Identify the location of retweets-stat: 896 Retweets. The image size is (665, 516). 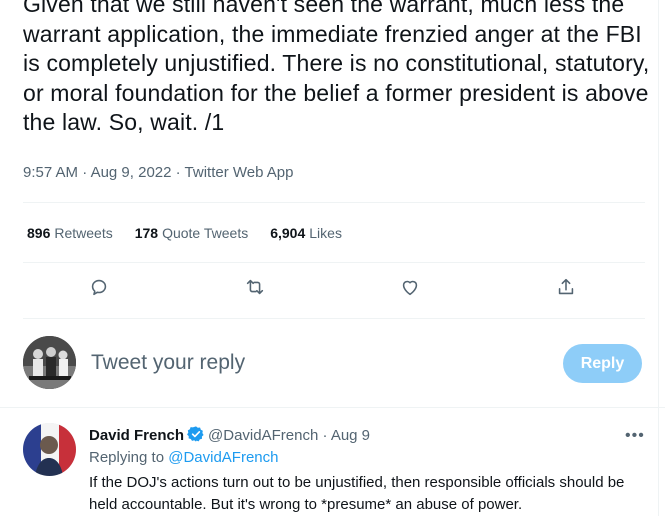
(70, 233).